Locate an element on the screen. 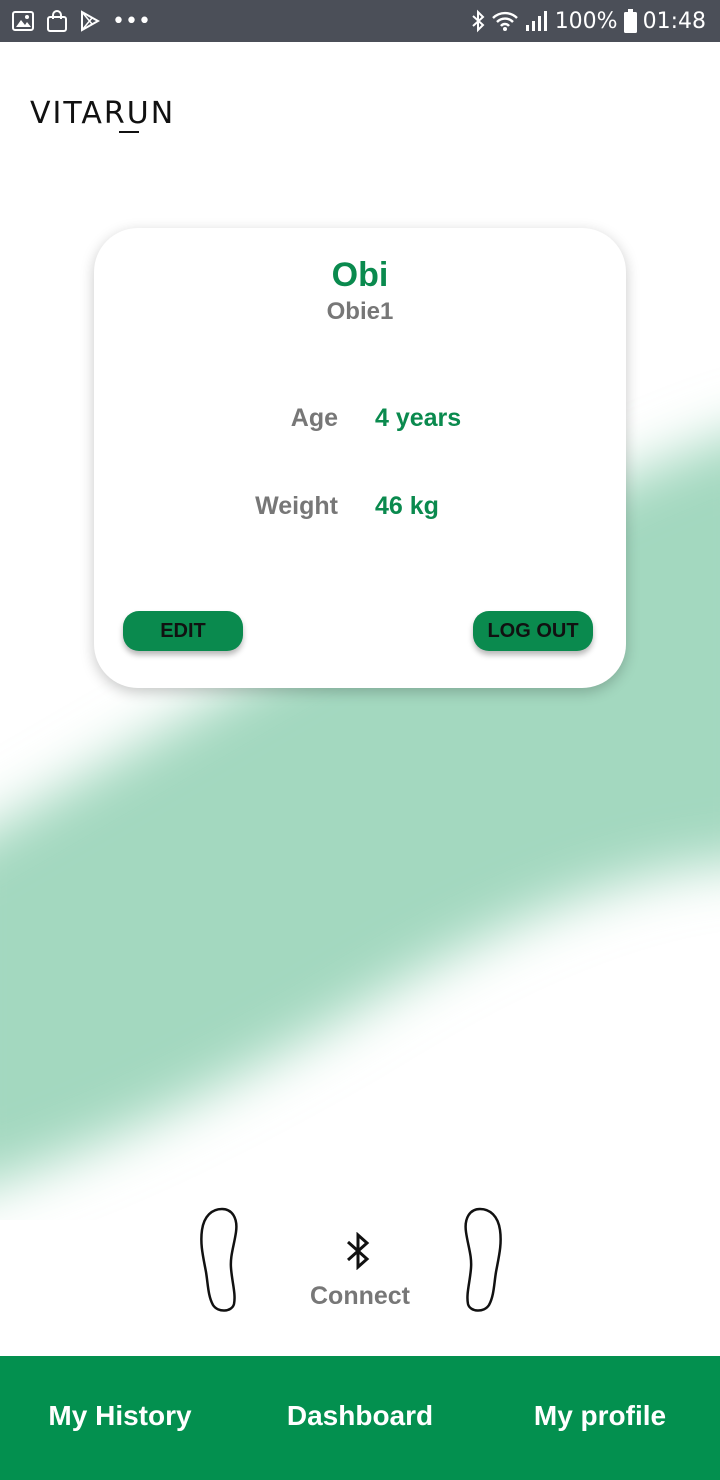  logo-underline is located at coordinates (129, 132).